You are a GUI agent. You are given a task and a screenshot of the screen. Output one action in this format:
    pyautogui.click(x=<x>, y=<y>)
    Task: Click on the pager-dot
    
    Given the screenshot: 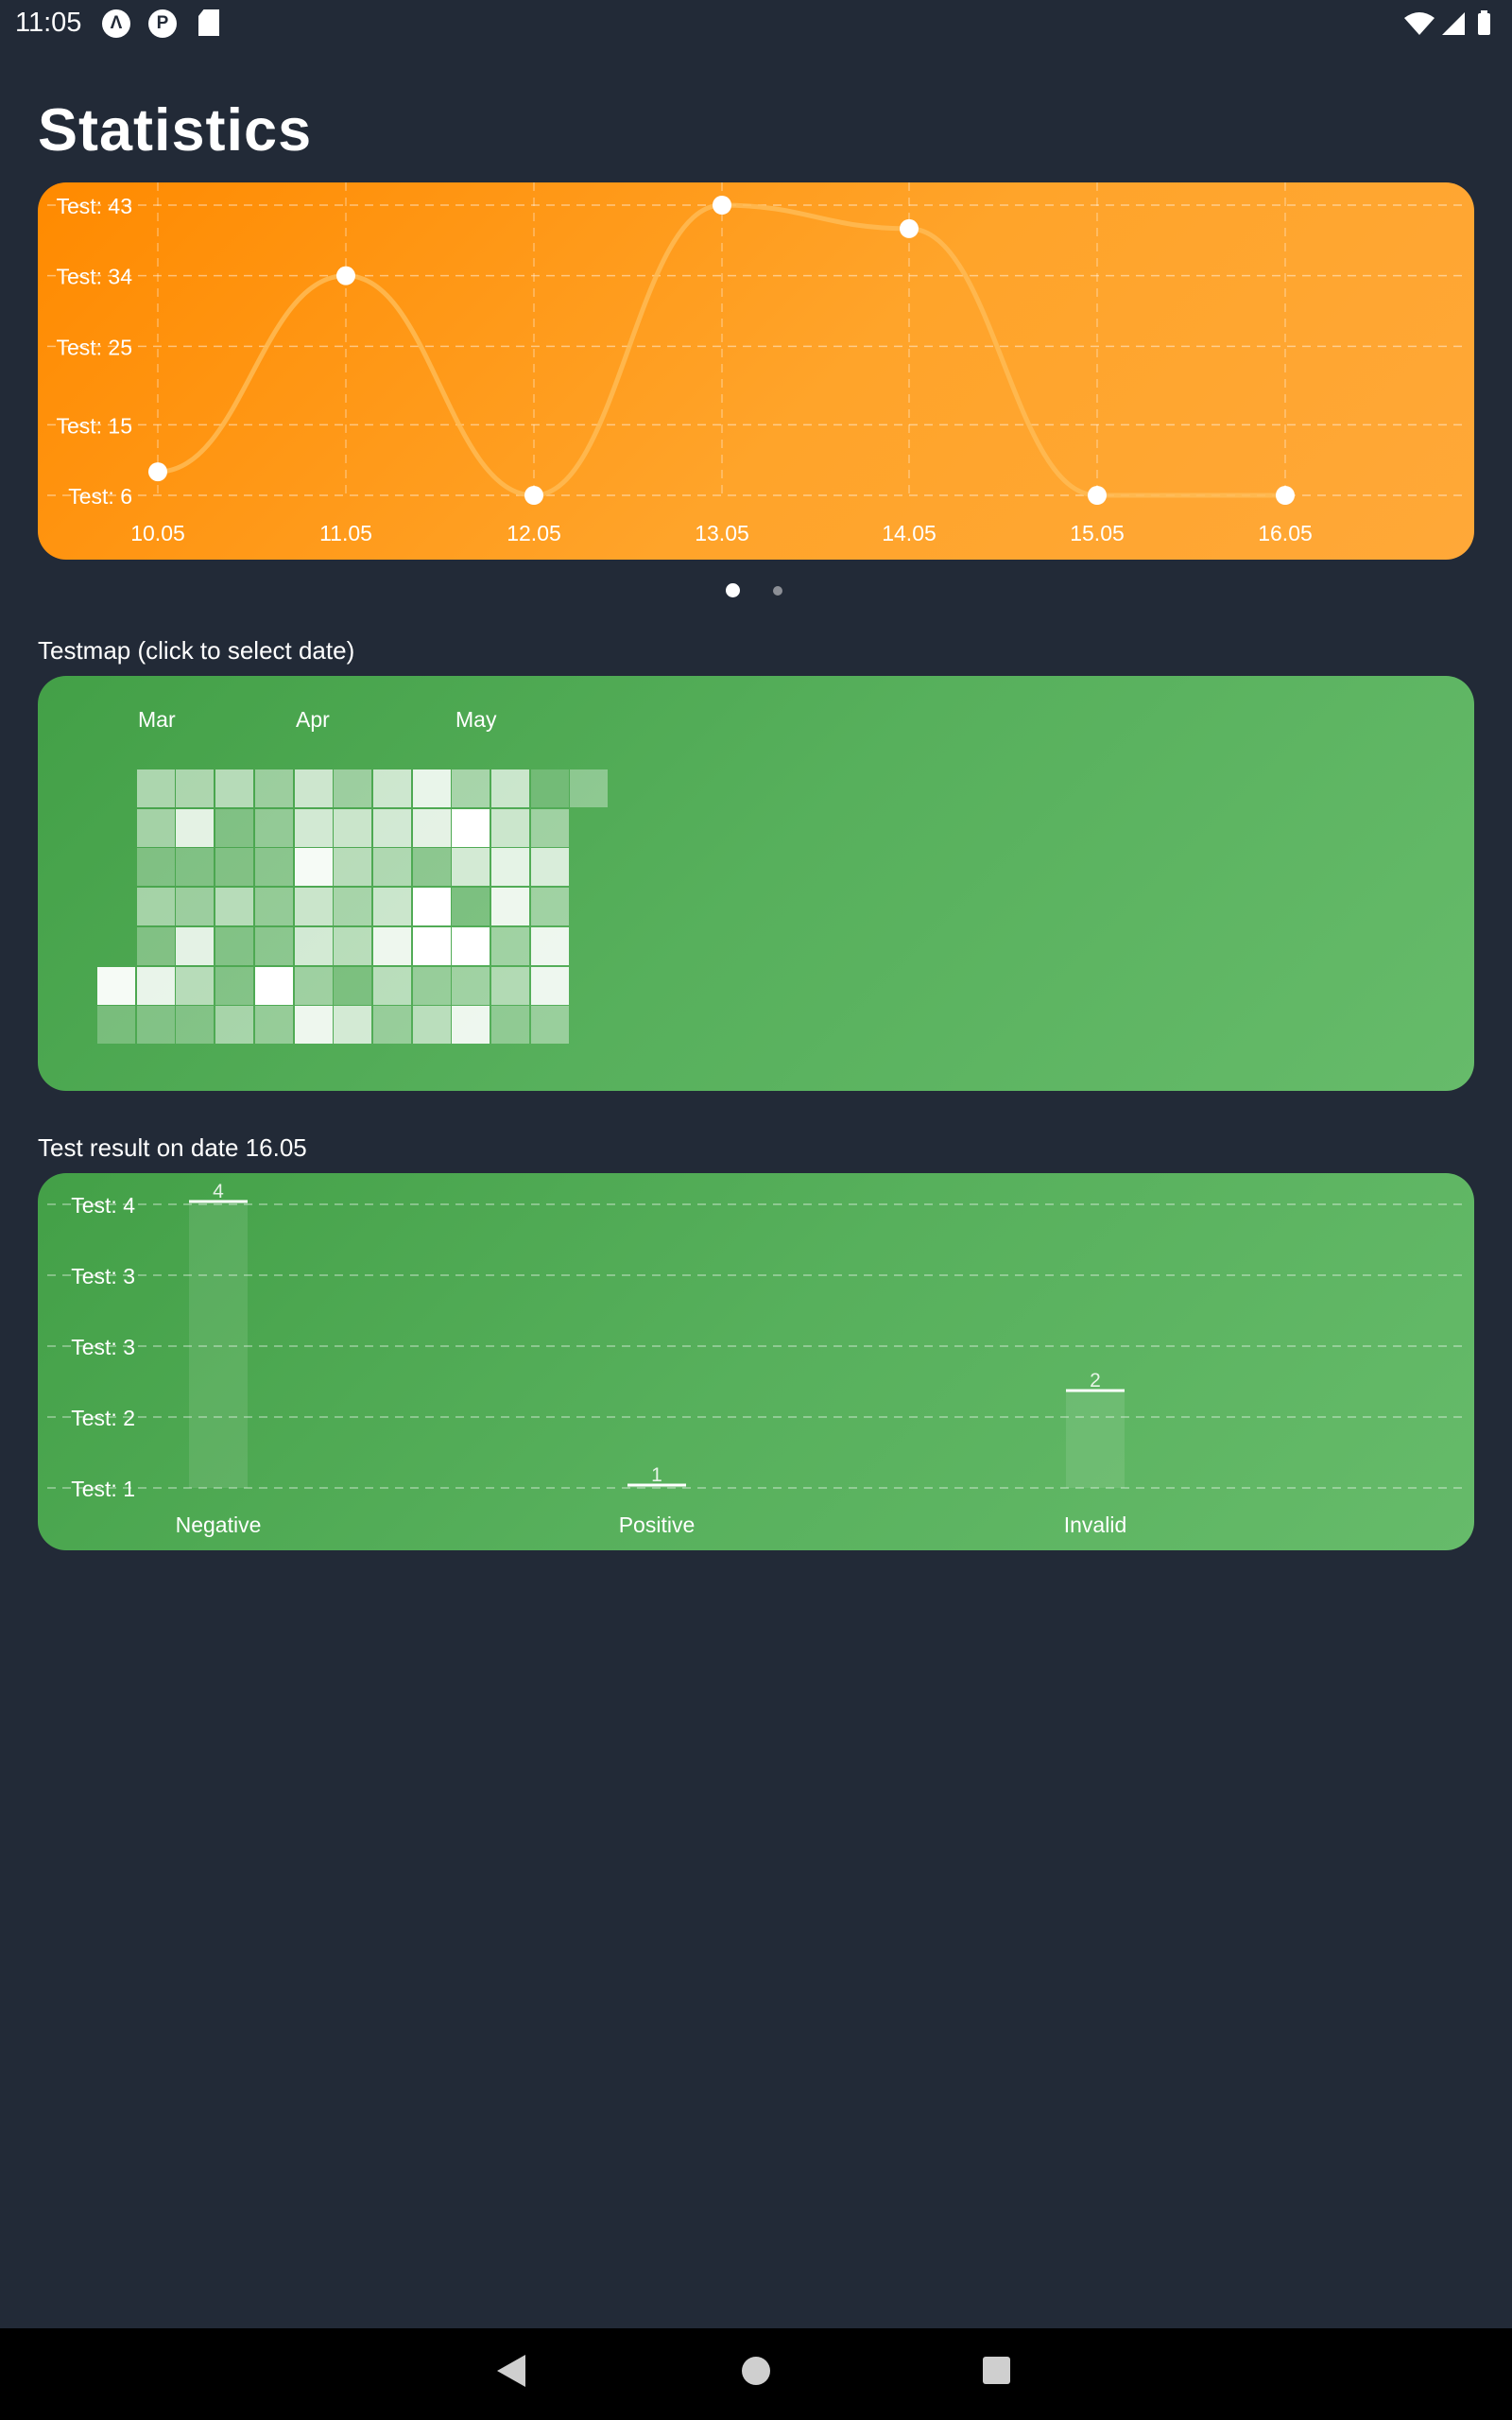 What is the action you would take?
    pyautogui.click(x=777, y=591)
    